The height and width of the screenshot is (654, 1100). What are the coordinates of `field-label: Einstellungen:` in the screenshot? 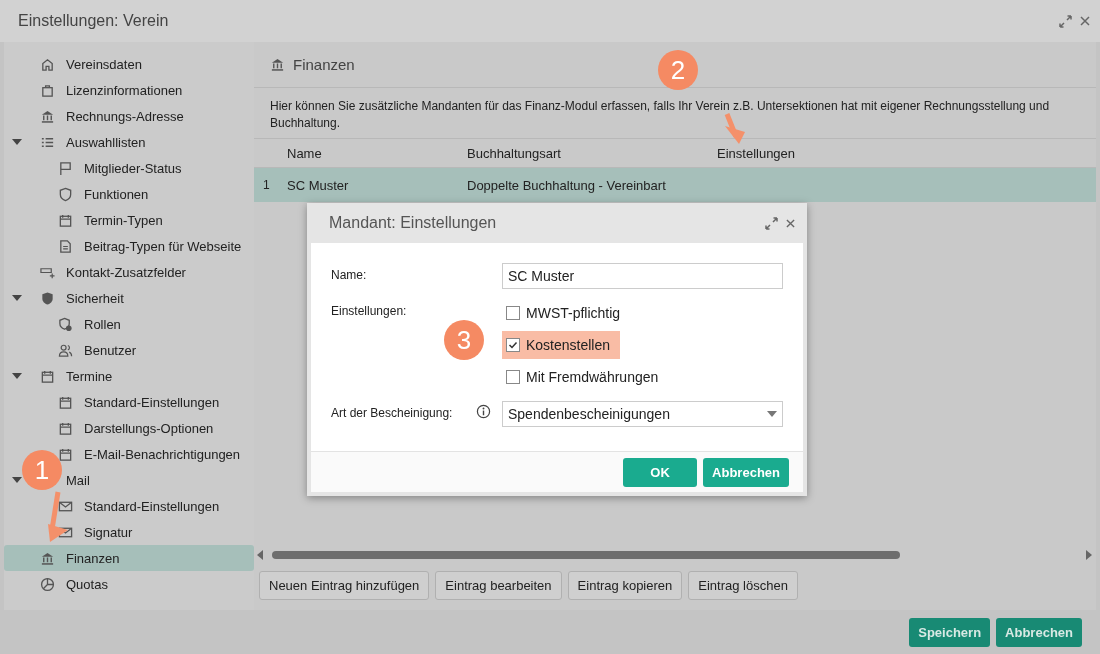 It's located at (369, 310).